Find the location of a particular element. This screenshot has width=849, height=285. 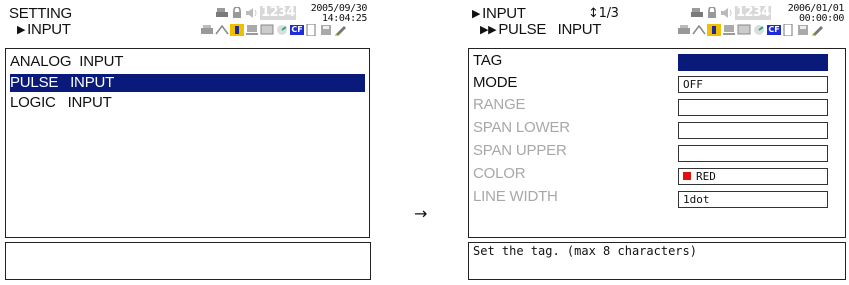

color-value: RED is located at coordinates (706, 176).